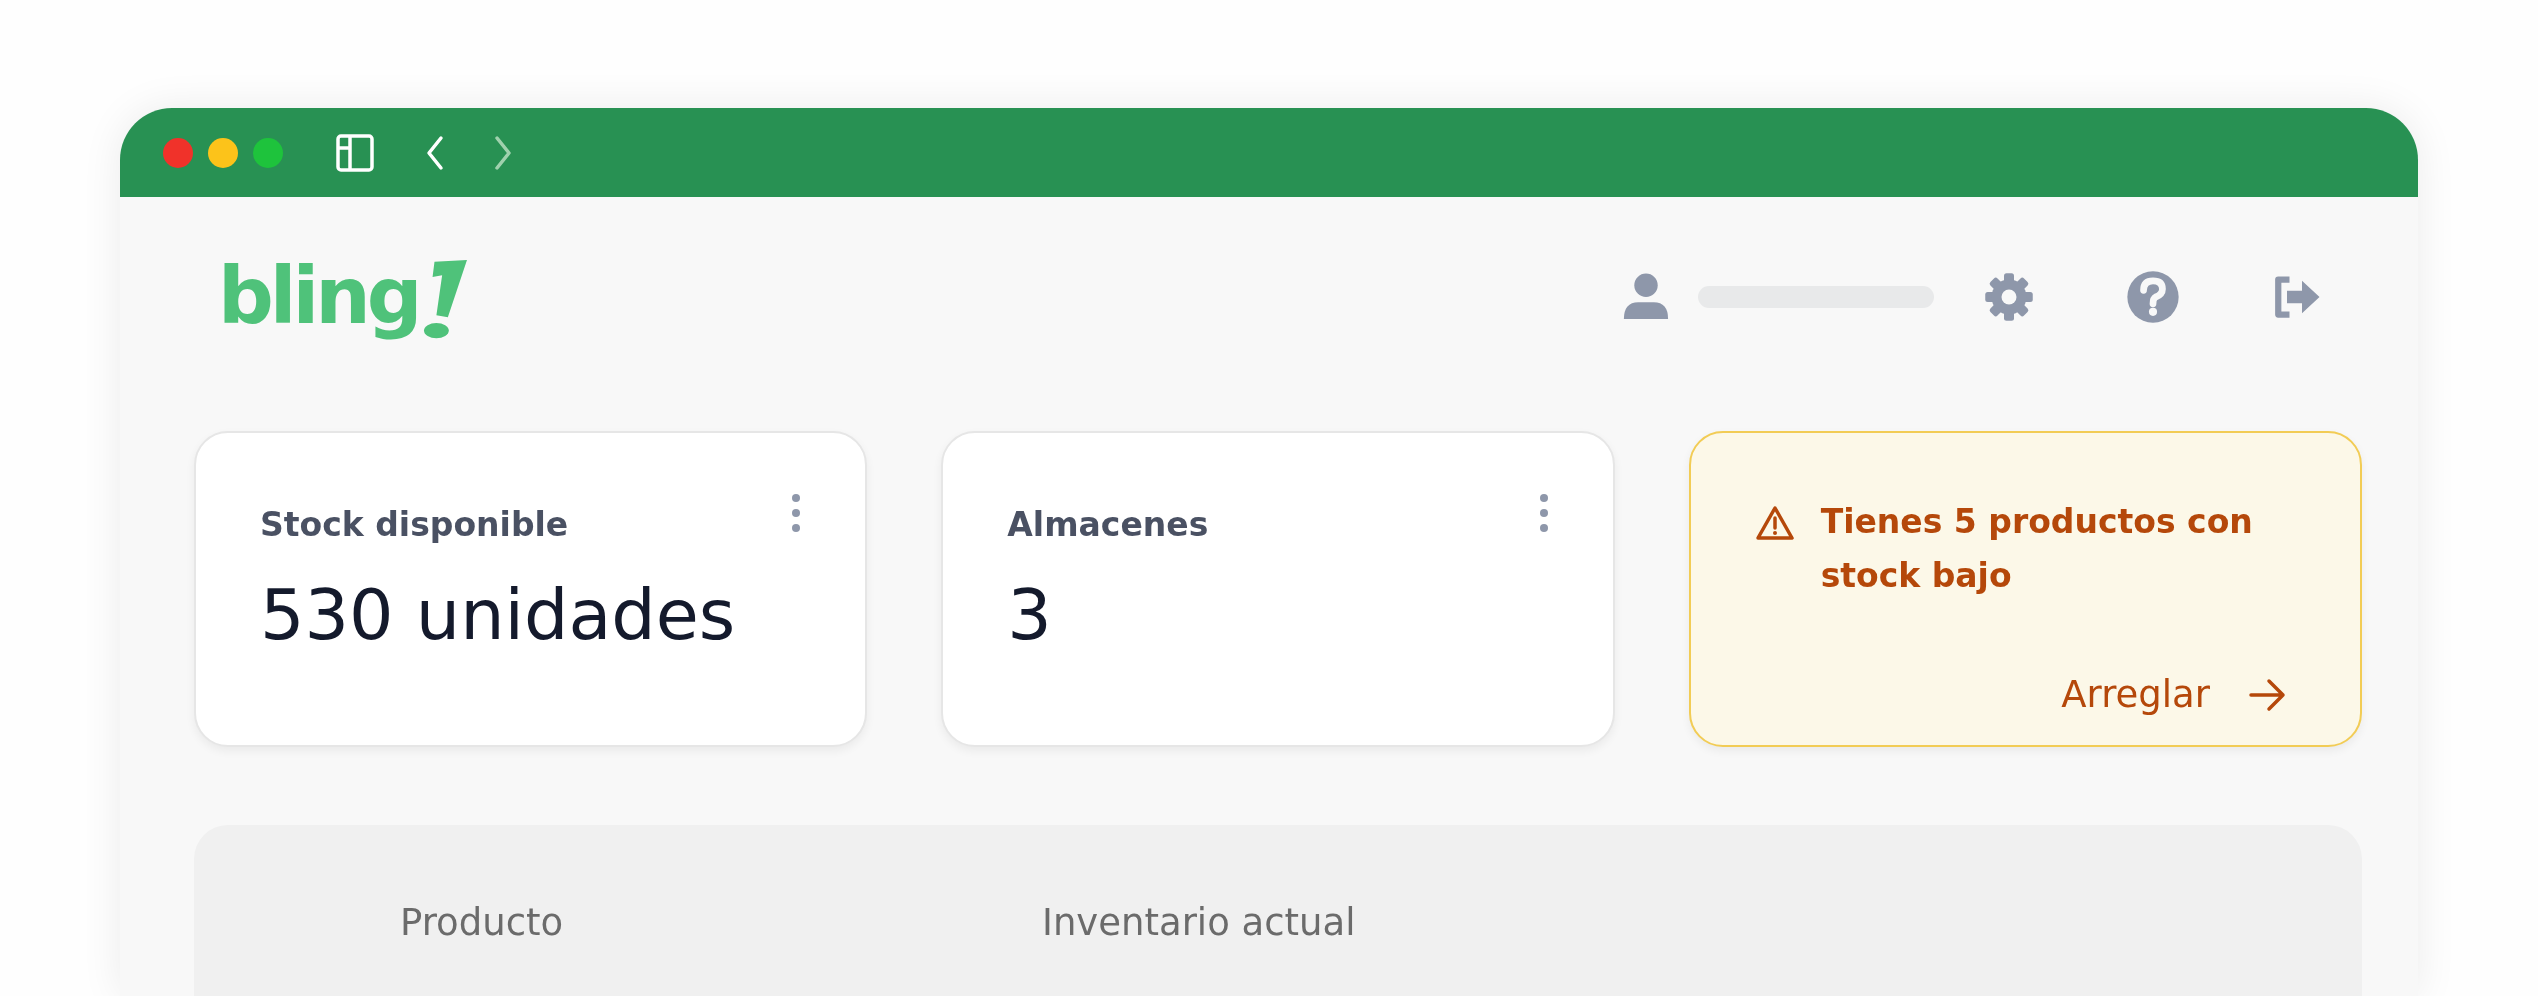 The image size is (2538, 996). Describe the element at coordinates (414, 524) in the screenshot. I see `card-title: Stock disponible` at that location.